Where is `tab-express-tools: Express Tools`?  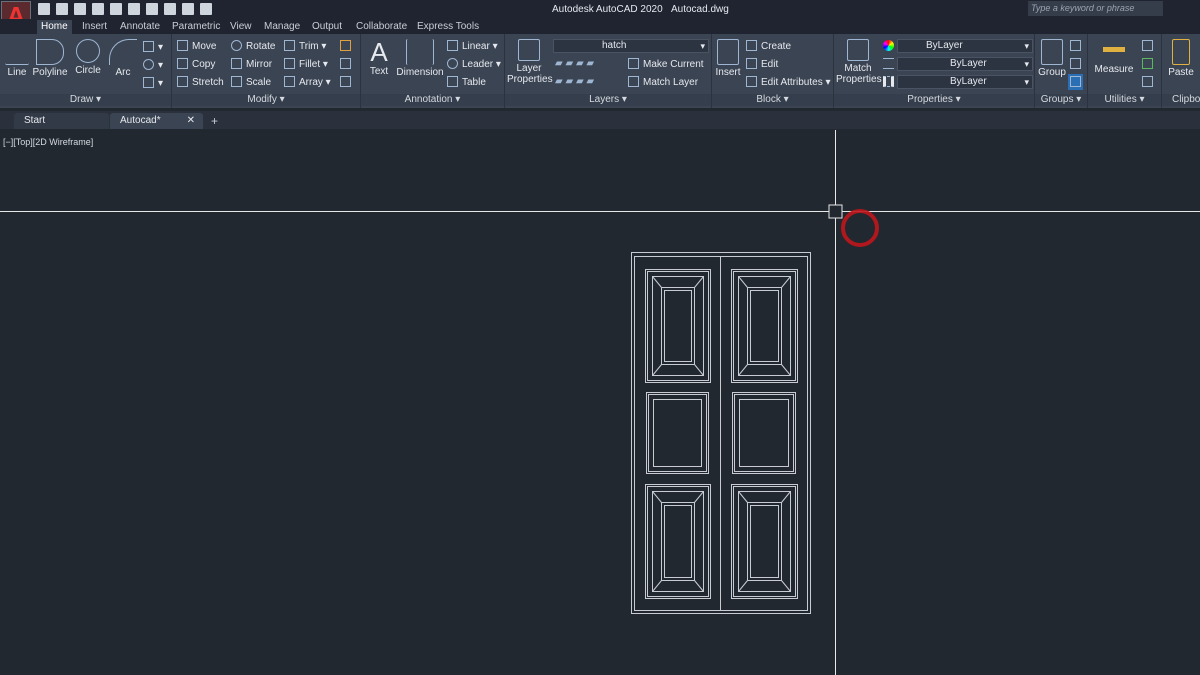 tab-express-tools: Express Tools is located at coordinates (448, 26).